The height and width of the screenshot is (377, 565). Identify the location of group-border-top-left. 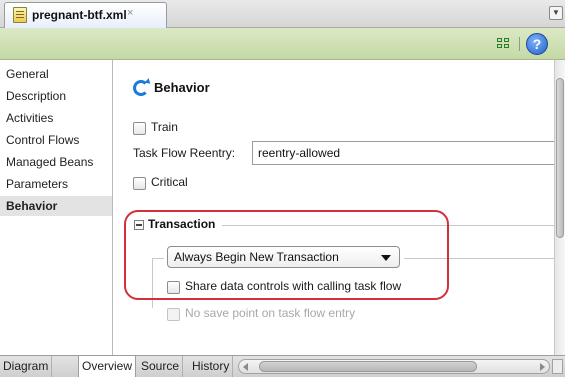
(158, 258).